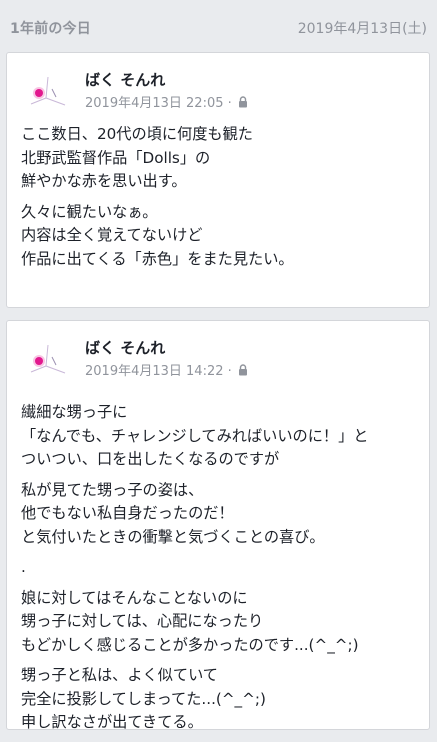 Image resolution: width=437 pixels, height=742 pixels. I want to click on post-timestamp: 2019年4月13日 14:22 ·, so click(160, 371).